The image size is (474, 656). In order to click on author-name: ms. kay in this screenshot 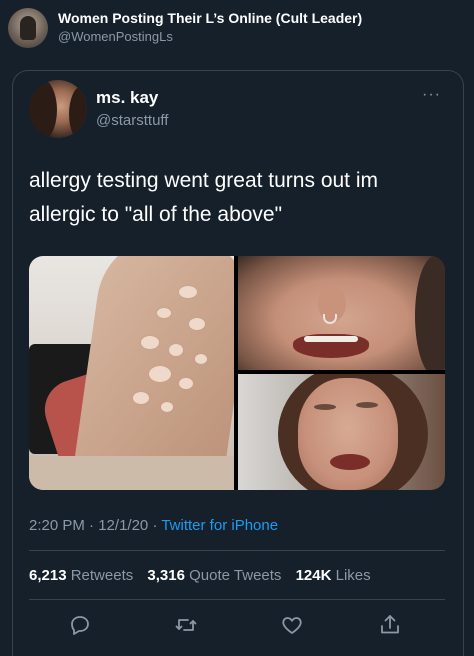, I will do `click(127, 98)`.